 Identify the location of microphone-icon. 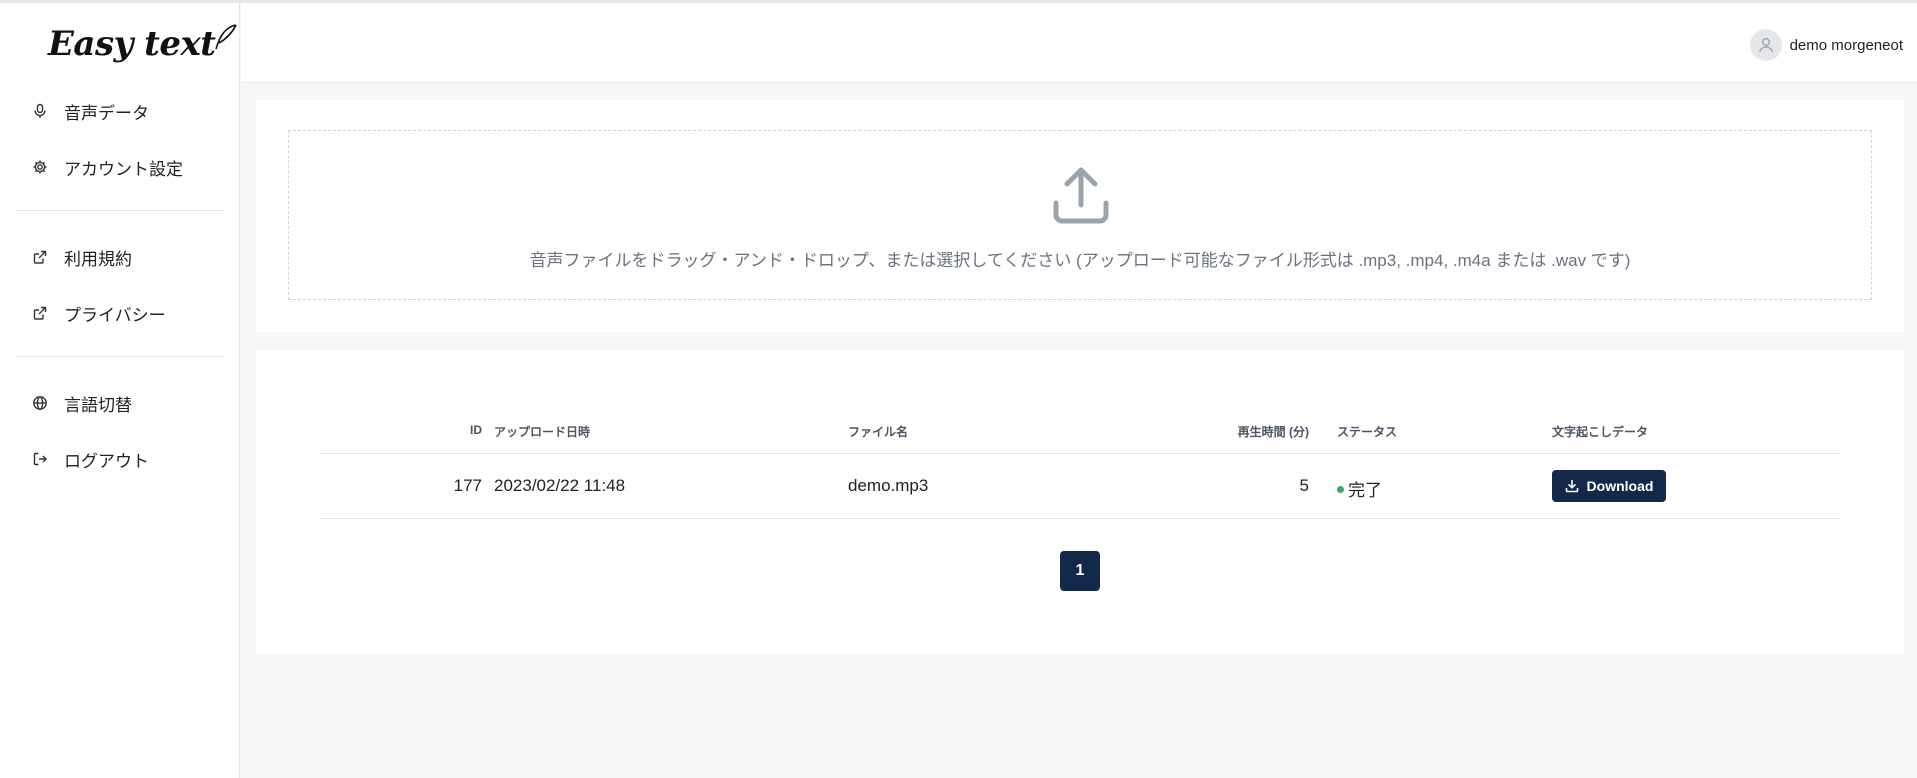
(40, 111).